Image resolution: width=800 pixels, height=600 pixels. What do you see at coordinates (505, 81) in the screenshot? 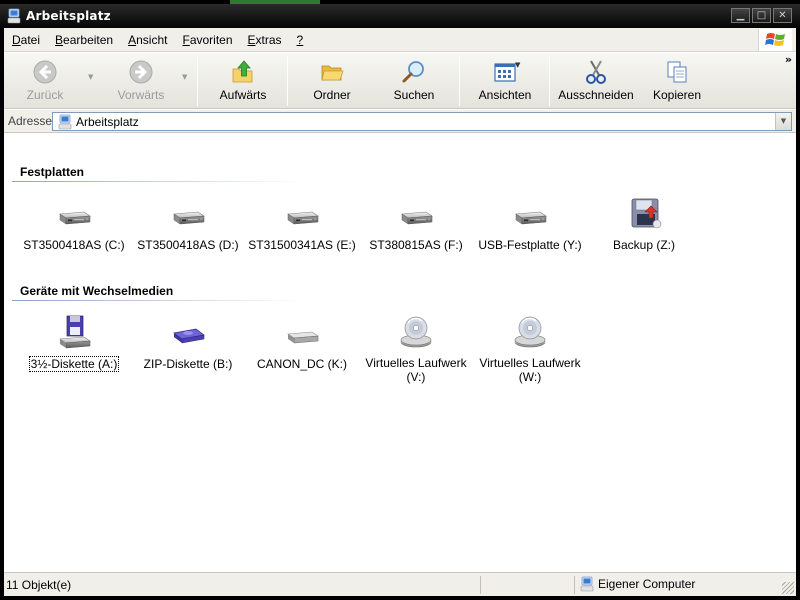
I see `views-button: Ansichten` at bounding box center [505, 81].